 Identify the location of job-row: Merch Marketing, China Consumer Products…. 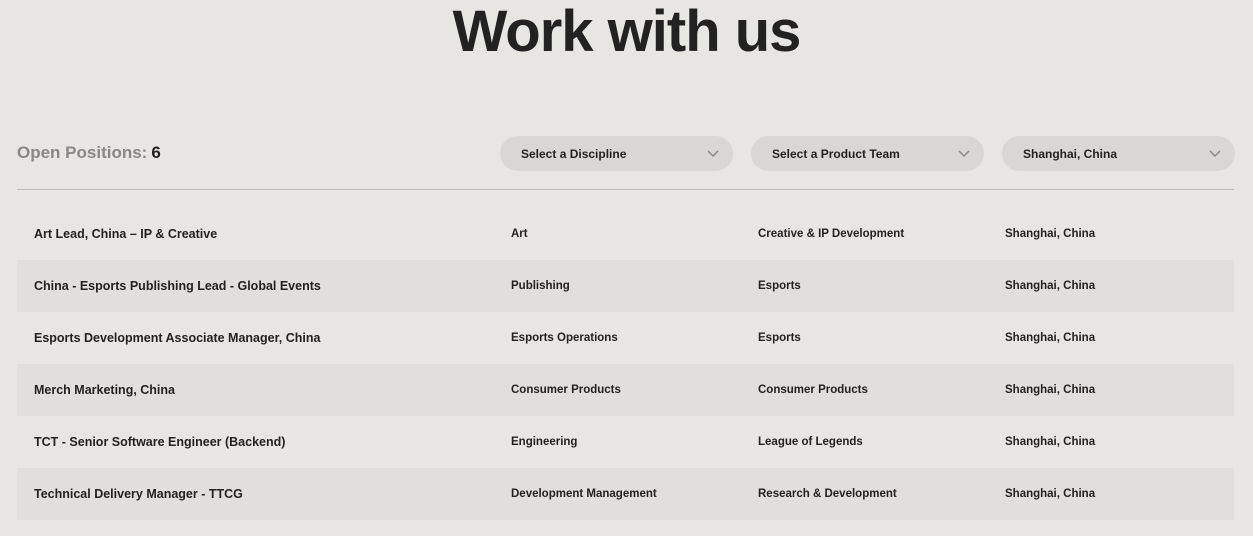
(625, 390).